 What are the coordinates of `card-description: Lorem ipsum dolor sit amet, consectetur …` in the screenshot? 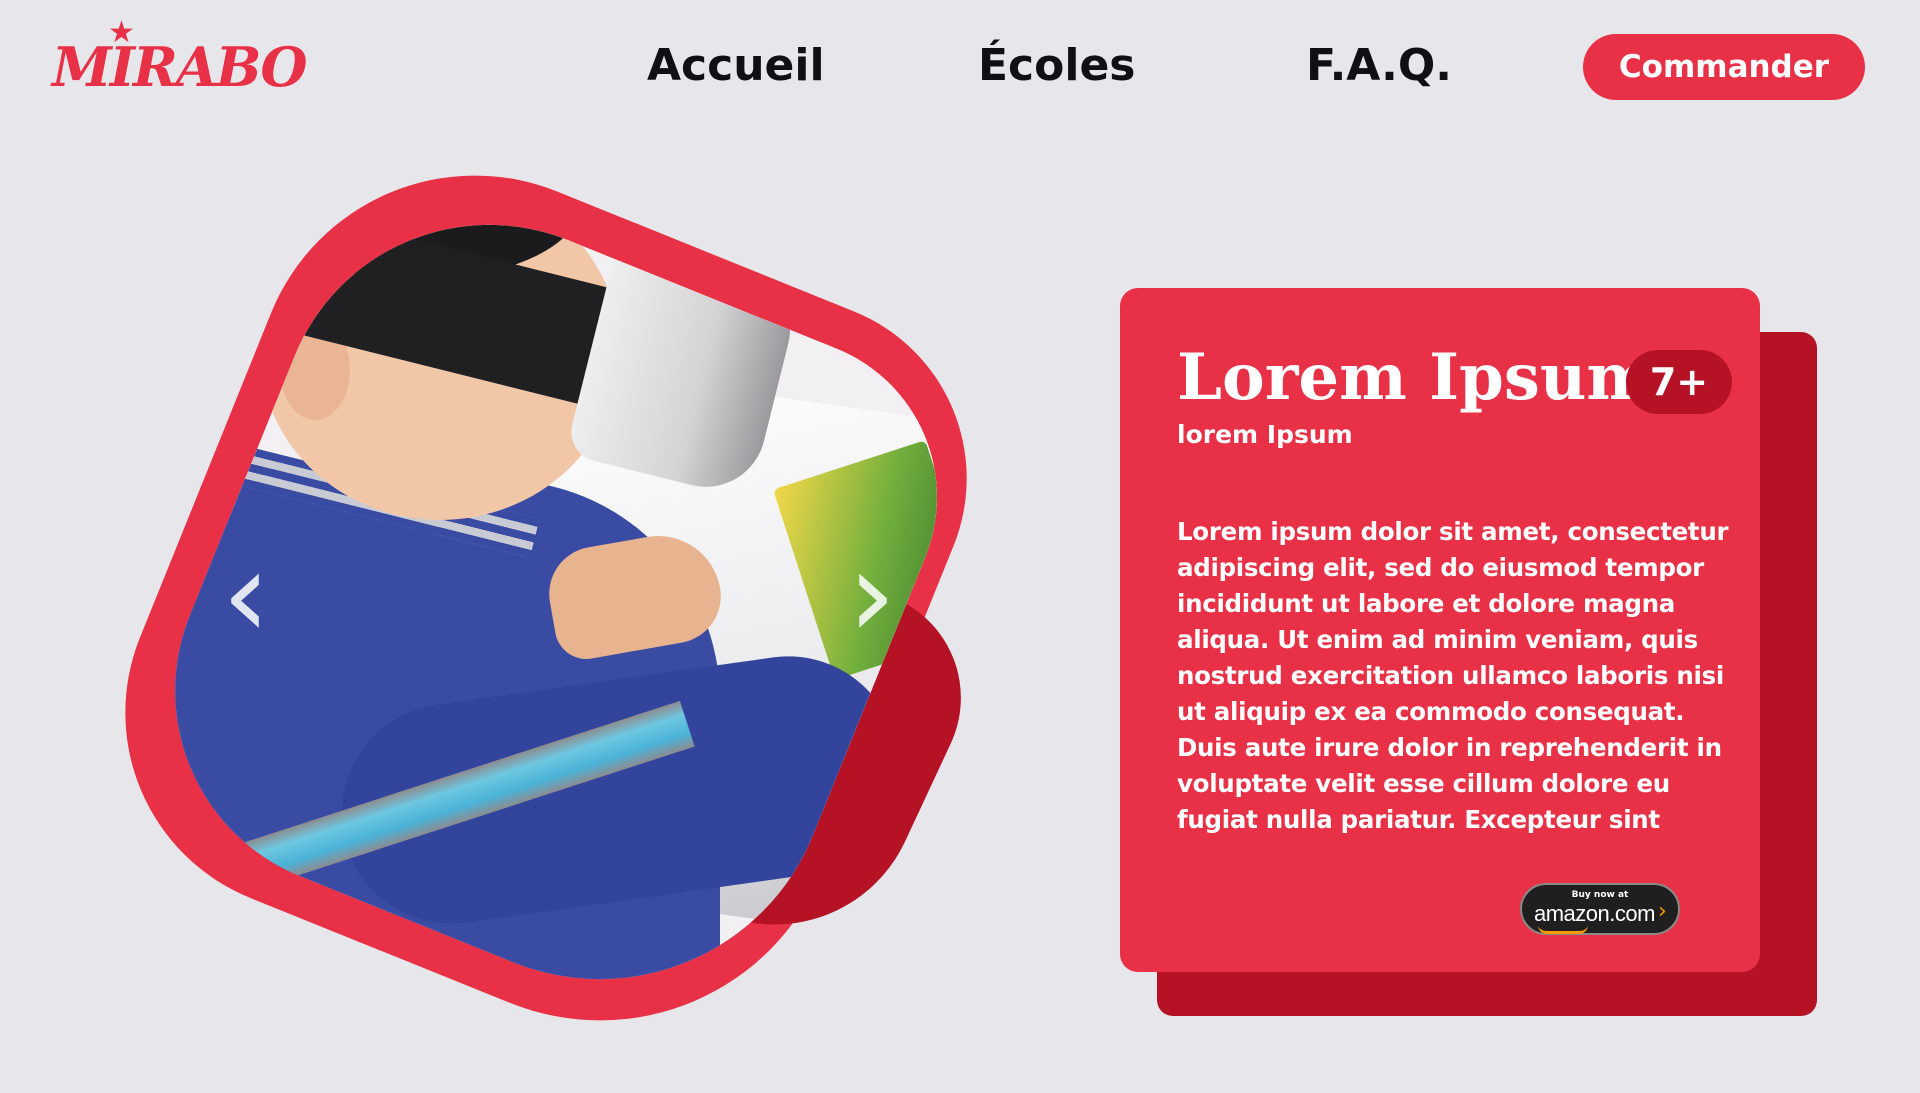 It's located at (1453, 675).